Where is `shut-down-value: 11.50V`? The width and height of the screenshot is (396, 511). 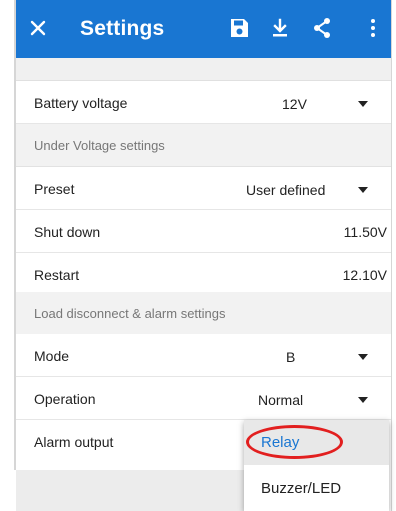 shut-down-value: 11.50V is located at coordinates (365, 232).